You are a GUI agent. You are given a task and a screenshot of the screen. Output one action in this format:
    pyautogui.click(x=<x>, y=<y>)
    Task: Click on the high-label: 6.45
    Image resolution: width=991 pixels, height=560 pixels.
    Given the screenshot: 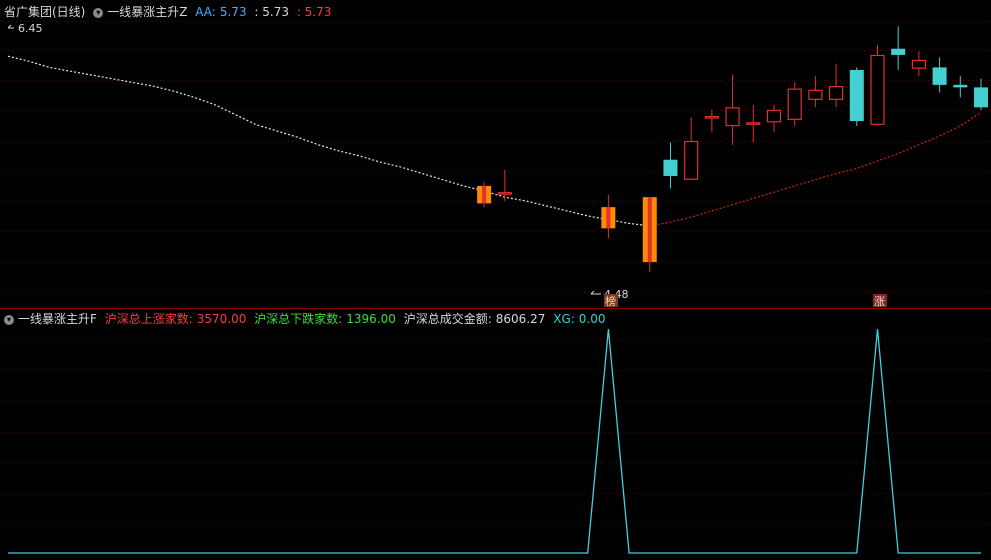 What is the action you would take?
    pyautogui.click(x=30, y=28)
    